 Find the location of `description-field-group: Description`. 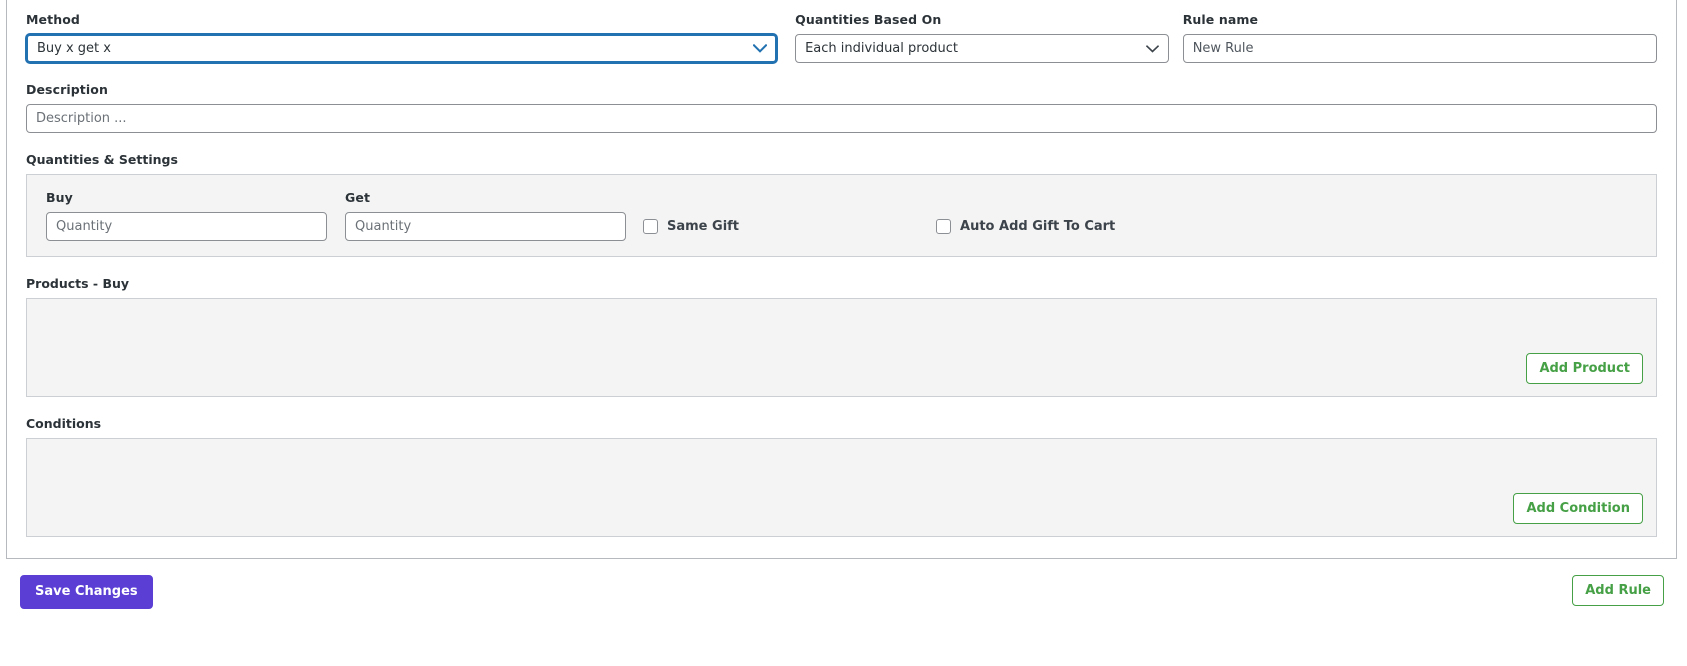

description-field-group: Description is located at coordinates (841, 107).